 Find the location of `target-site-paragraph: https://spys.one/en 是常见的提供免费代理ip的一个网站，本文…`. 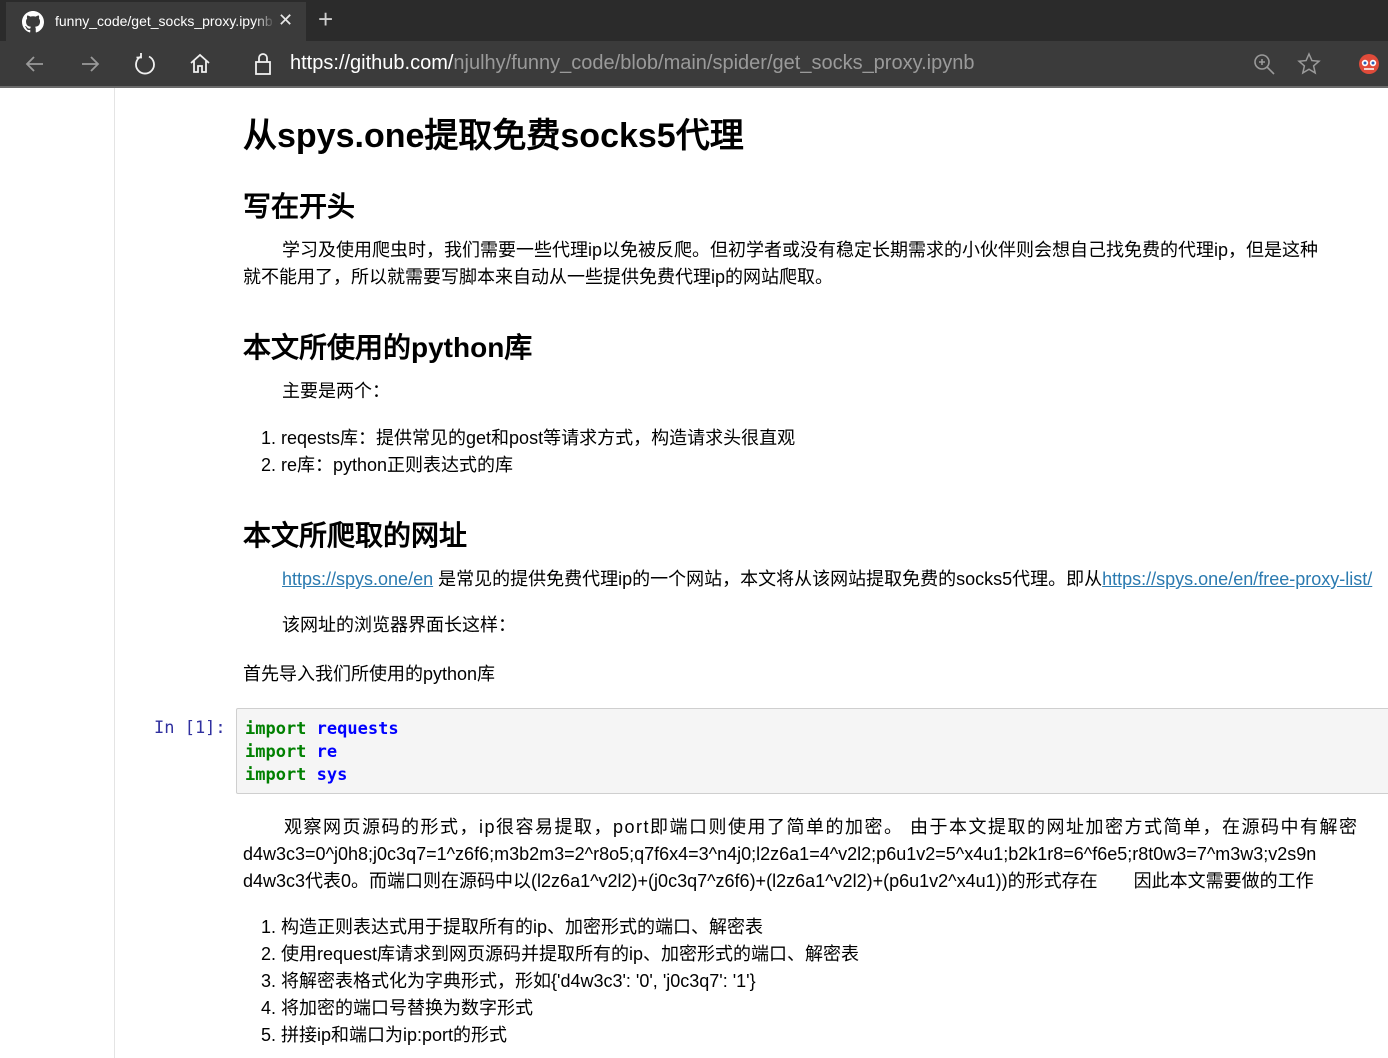

target-site-paragraph: https://spys.one/en 是常见的提供免费代理ip的一个网站，本文… is located at coordinates (827, 579).